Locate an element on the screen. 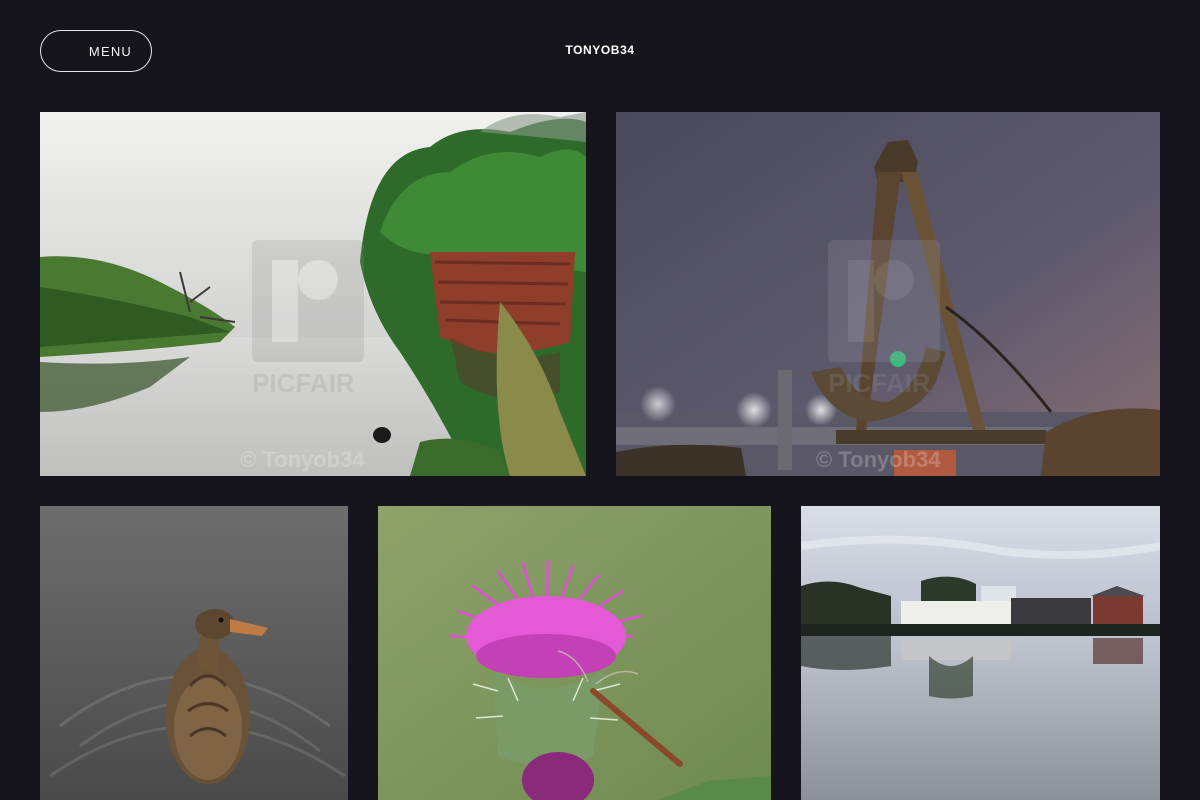 This screenshot has width=1200, height=800. site-header: MENU TONYOB34 is located at coordinates (600, 50).